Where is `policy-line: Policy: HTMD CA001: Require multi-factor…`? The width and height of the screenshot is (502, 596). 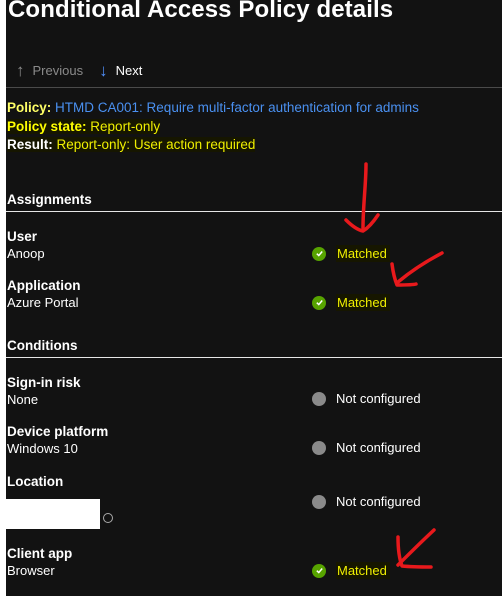
policy-line: Policy: HTMD CA001: Require multi-factor… is located at coordinates (213, 108).